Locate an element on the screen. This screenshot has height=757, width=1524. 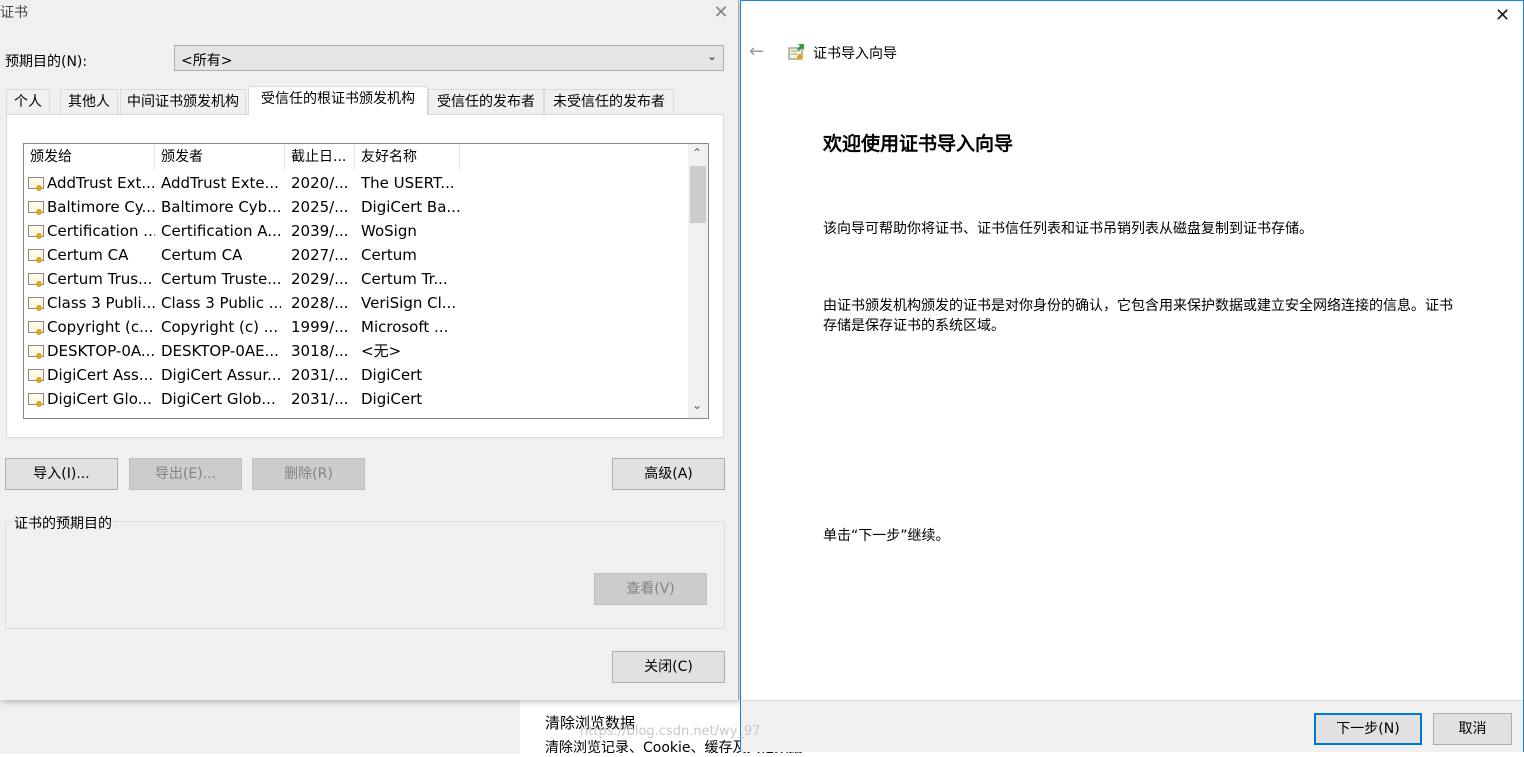
tab-personal: 个人 is located at coordinates (28, 101).